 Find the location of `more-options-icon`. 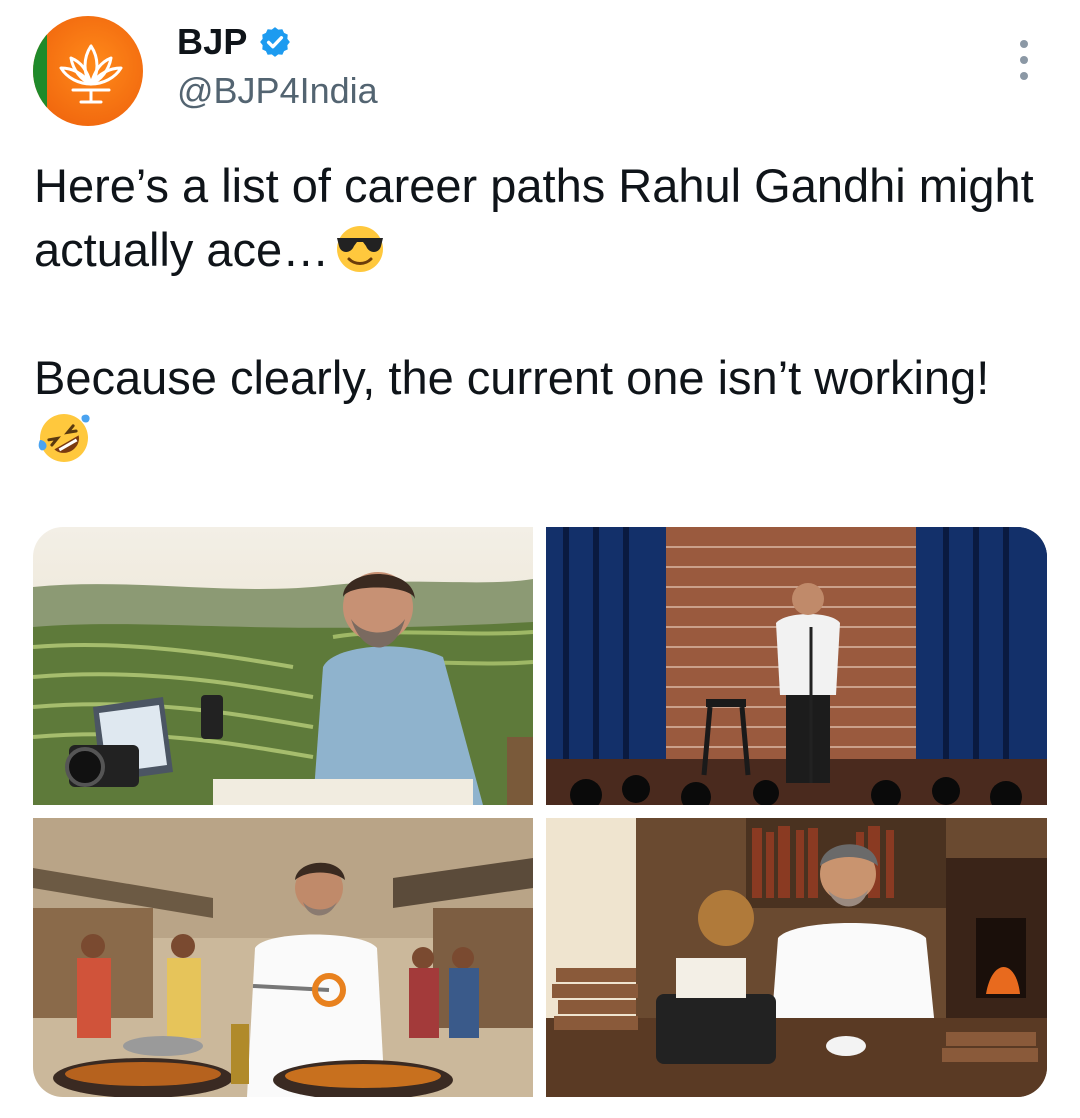

more-options-icon is located at coordinates (1024, 60).